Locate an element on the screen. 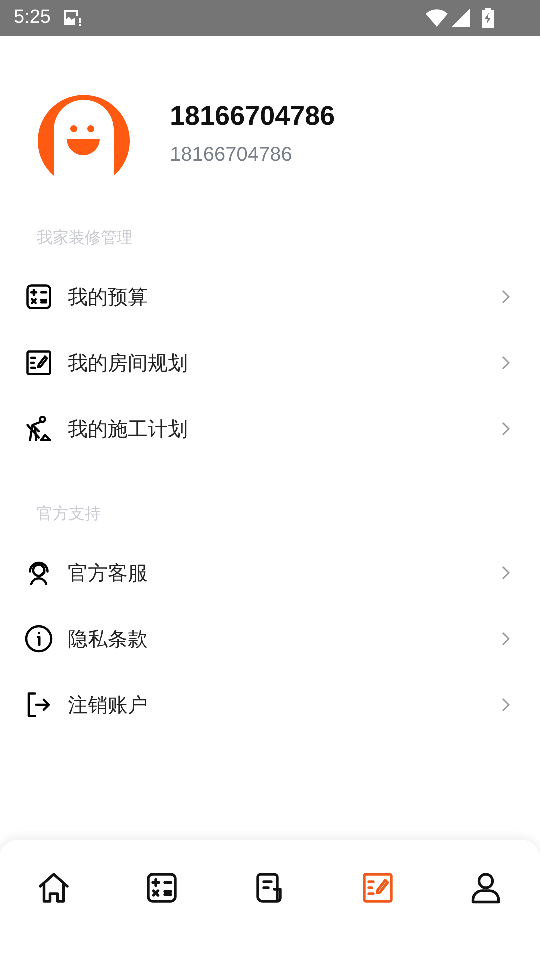  menu-item: 我的预算 is located at coordinates (270, 297).